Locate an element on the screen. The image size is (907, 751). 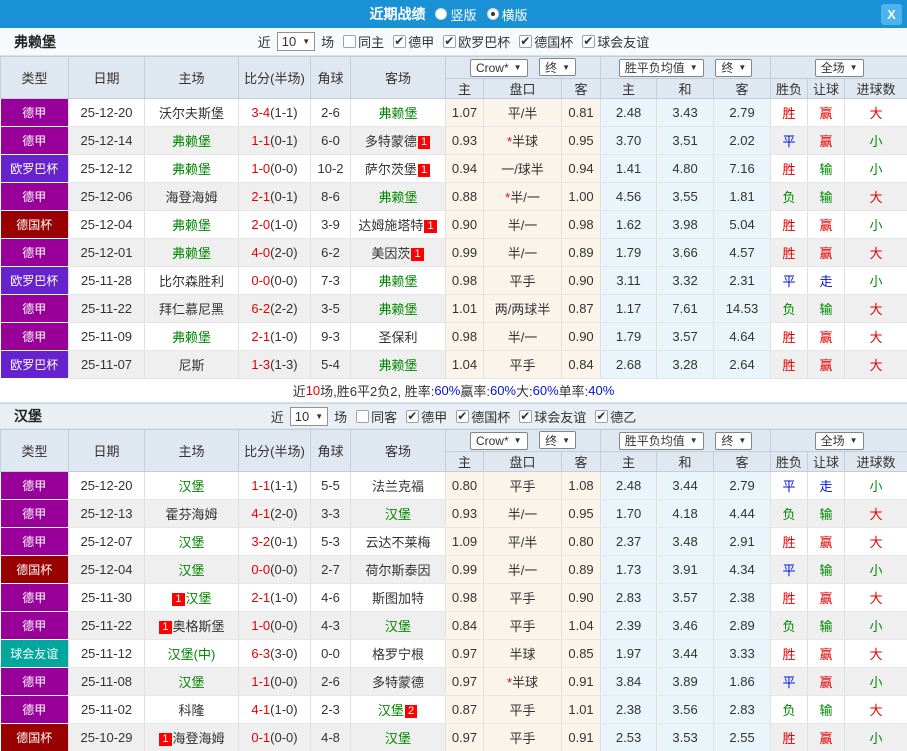
odds-away-cell: 7.16 is located at coordinates (742, 168).